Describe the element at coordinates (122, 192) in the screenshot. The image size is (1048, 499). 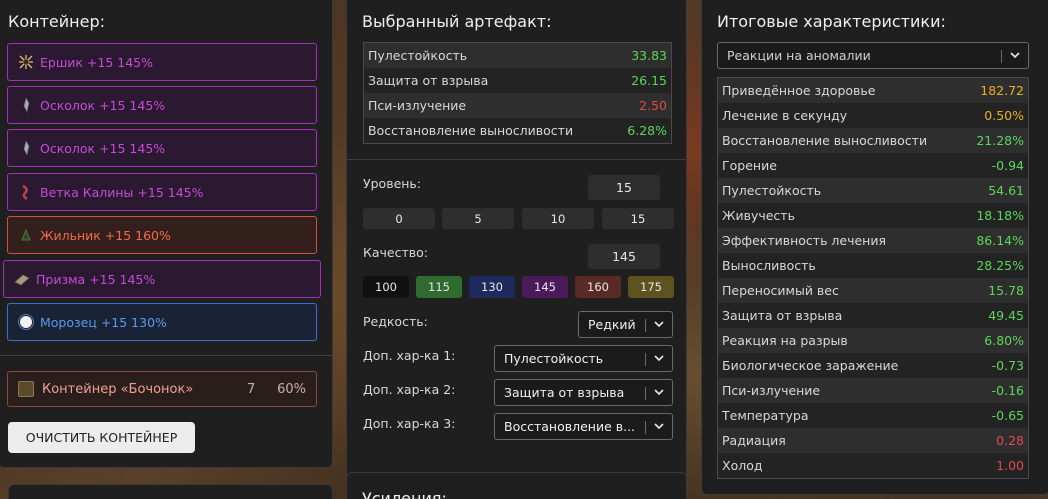
I see `slot-label: Ветка Калины +15 145%` at that location.